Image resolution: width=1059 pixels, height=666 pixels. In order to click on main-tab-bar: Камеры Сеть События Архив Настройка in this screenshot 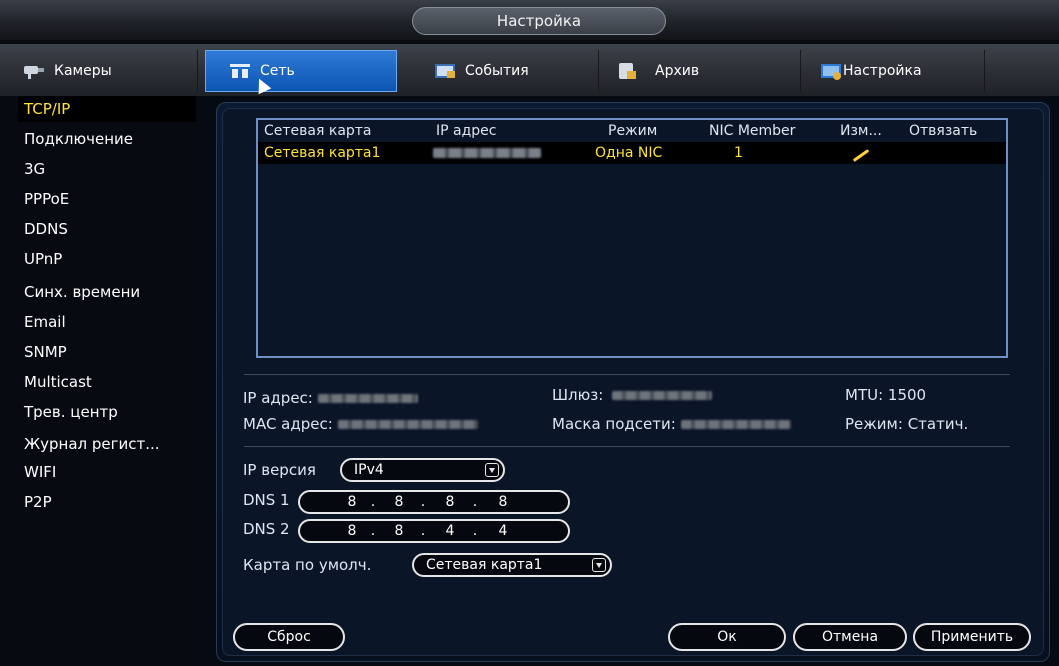, I will do `click(529, 70)`.